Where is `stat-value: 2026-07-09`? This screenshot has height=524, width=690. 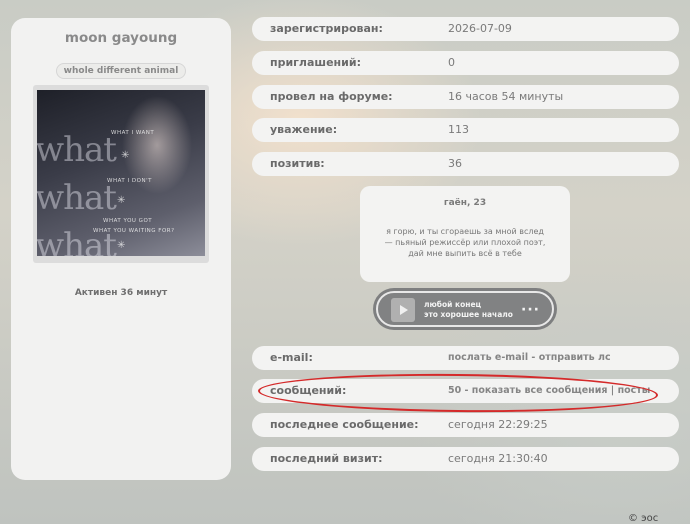 stat-value: 2026-07-09 is located at coordinates (480, 28).